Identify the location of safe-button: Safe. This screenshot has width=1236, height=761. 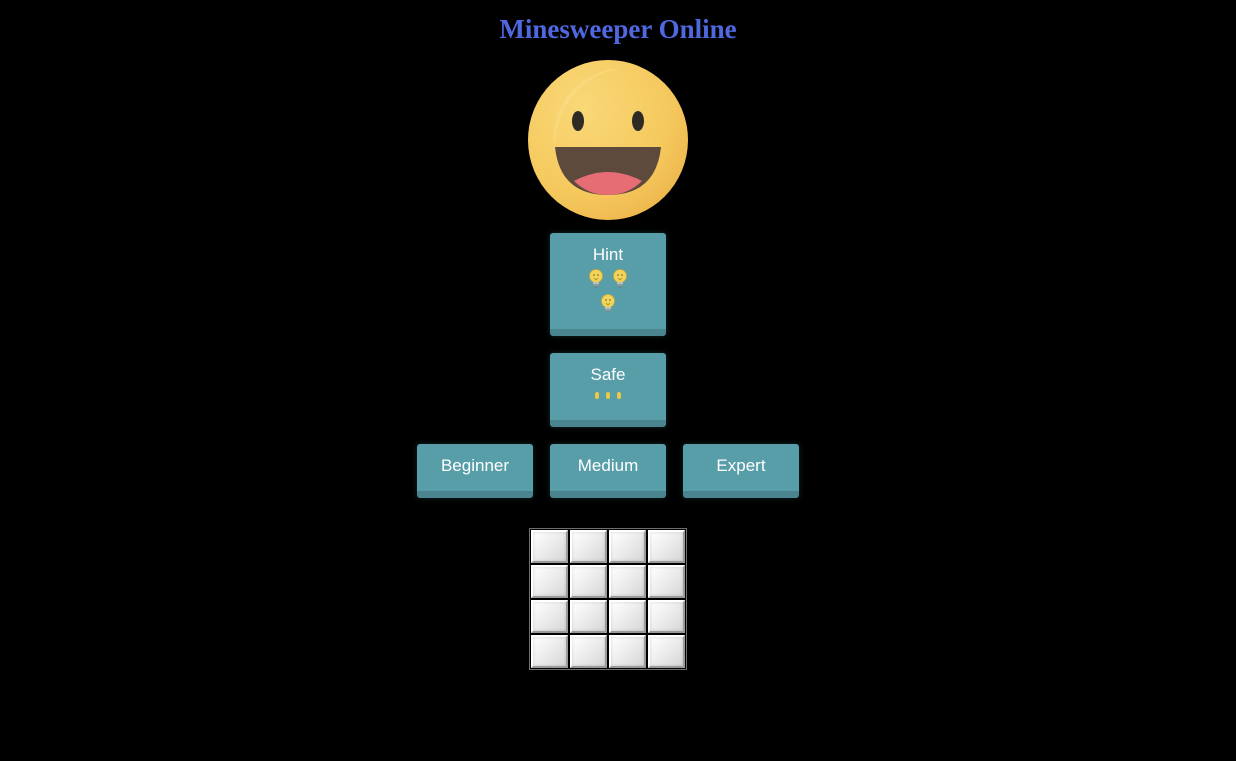
(608, 390).